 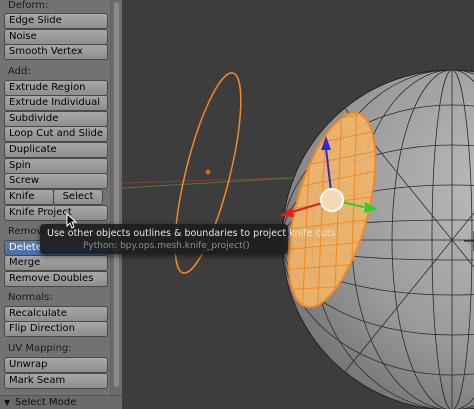 What do you see at coordinates (56, 150) in the screenshot?
I see `duplicate-button: Duplicate` at bounding box center [56, 150].